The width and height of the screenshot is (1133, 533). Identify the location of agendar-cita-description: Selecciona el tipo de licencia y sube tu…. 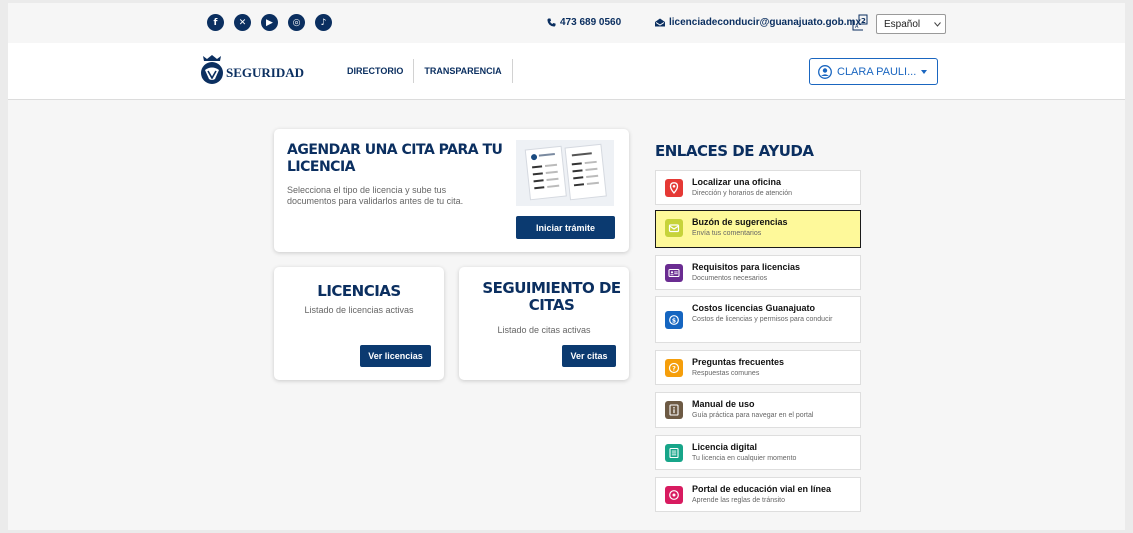
(375, 195).